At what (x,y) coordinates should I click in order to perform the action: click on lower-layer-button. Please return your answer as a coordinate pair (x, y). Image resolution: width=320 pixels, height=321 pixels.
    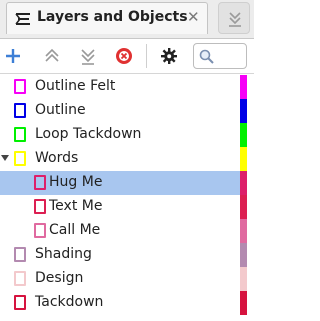
    Looking at the image, I should click on (88, 56).